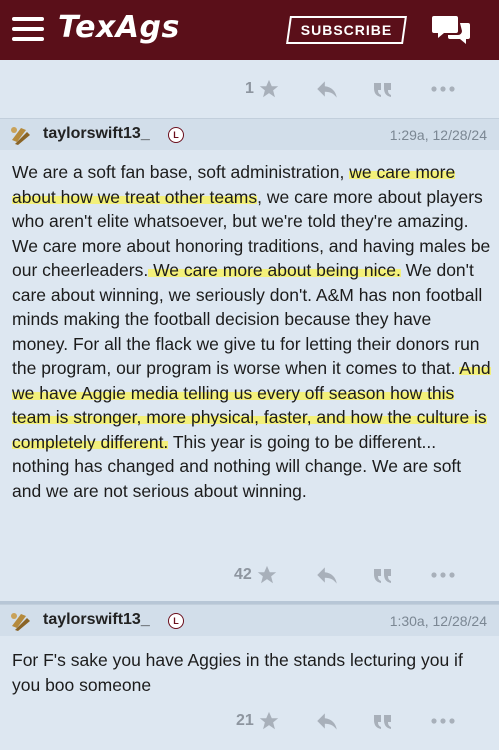 Image resolution: width=499 pixels, height=750 pixels. Describe the element at coordinates (438, 621) in the screenshot. I see `post-timestamp: 1:30a, 12/28/24` at that location.